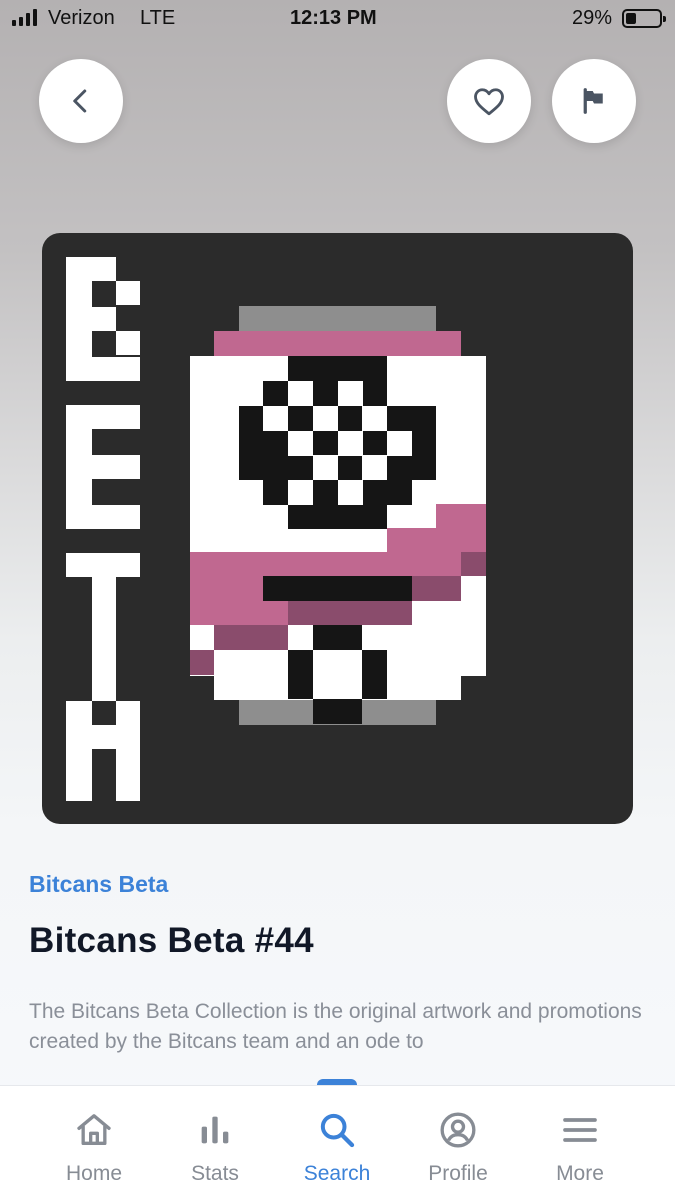 This screenshot has width=675, height=1200. Describe the element at coordinates (337, 1173) in the screenshot. I see `tab-search-label: Search` at that location.